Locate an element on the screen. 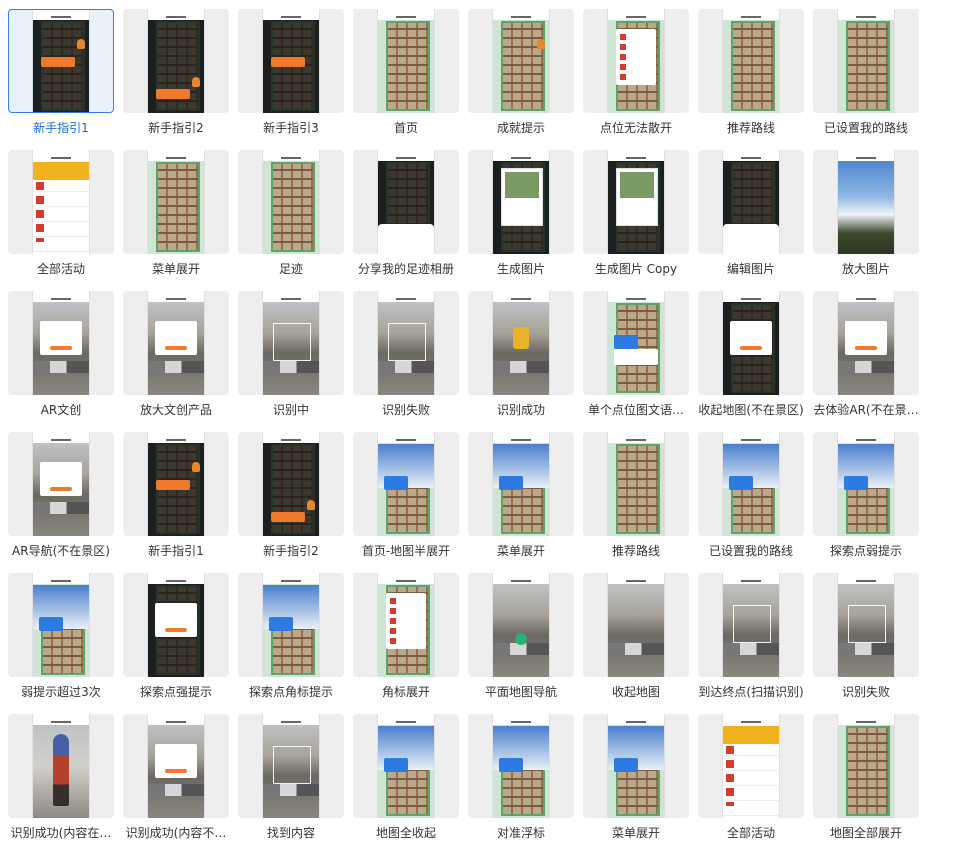 Image resolution: width=967 pixels, height=855 pixels. artboard-label: 识别成功 is located at coordinates (521, 409).